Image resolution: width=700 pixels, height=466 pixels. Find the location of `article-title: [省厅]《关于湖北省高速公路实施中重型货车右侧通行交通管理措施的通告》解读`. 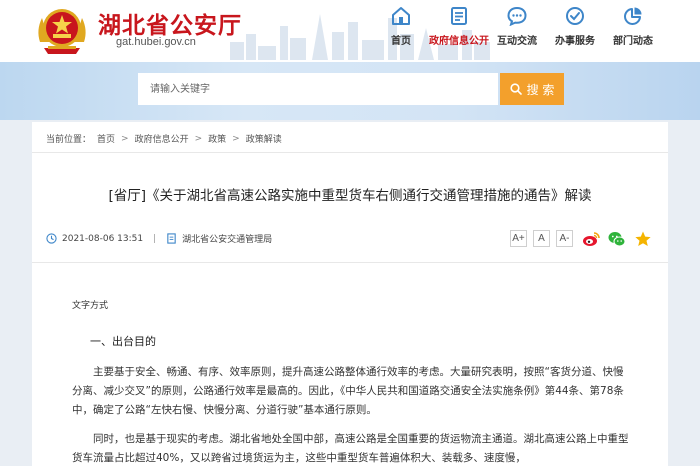

article-title: [省厅]《关于湖北省高速公路实施中重型货车右侧通行交通管理措施的通告》解读 is located at coordinates (350, 196).